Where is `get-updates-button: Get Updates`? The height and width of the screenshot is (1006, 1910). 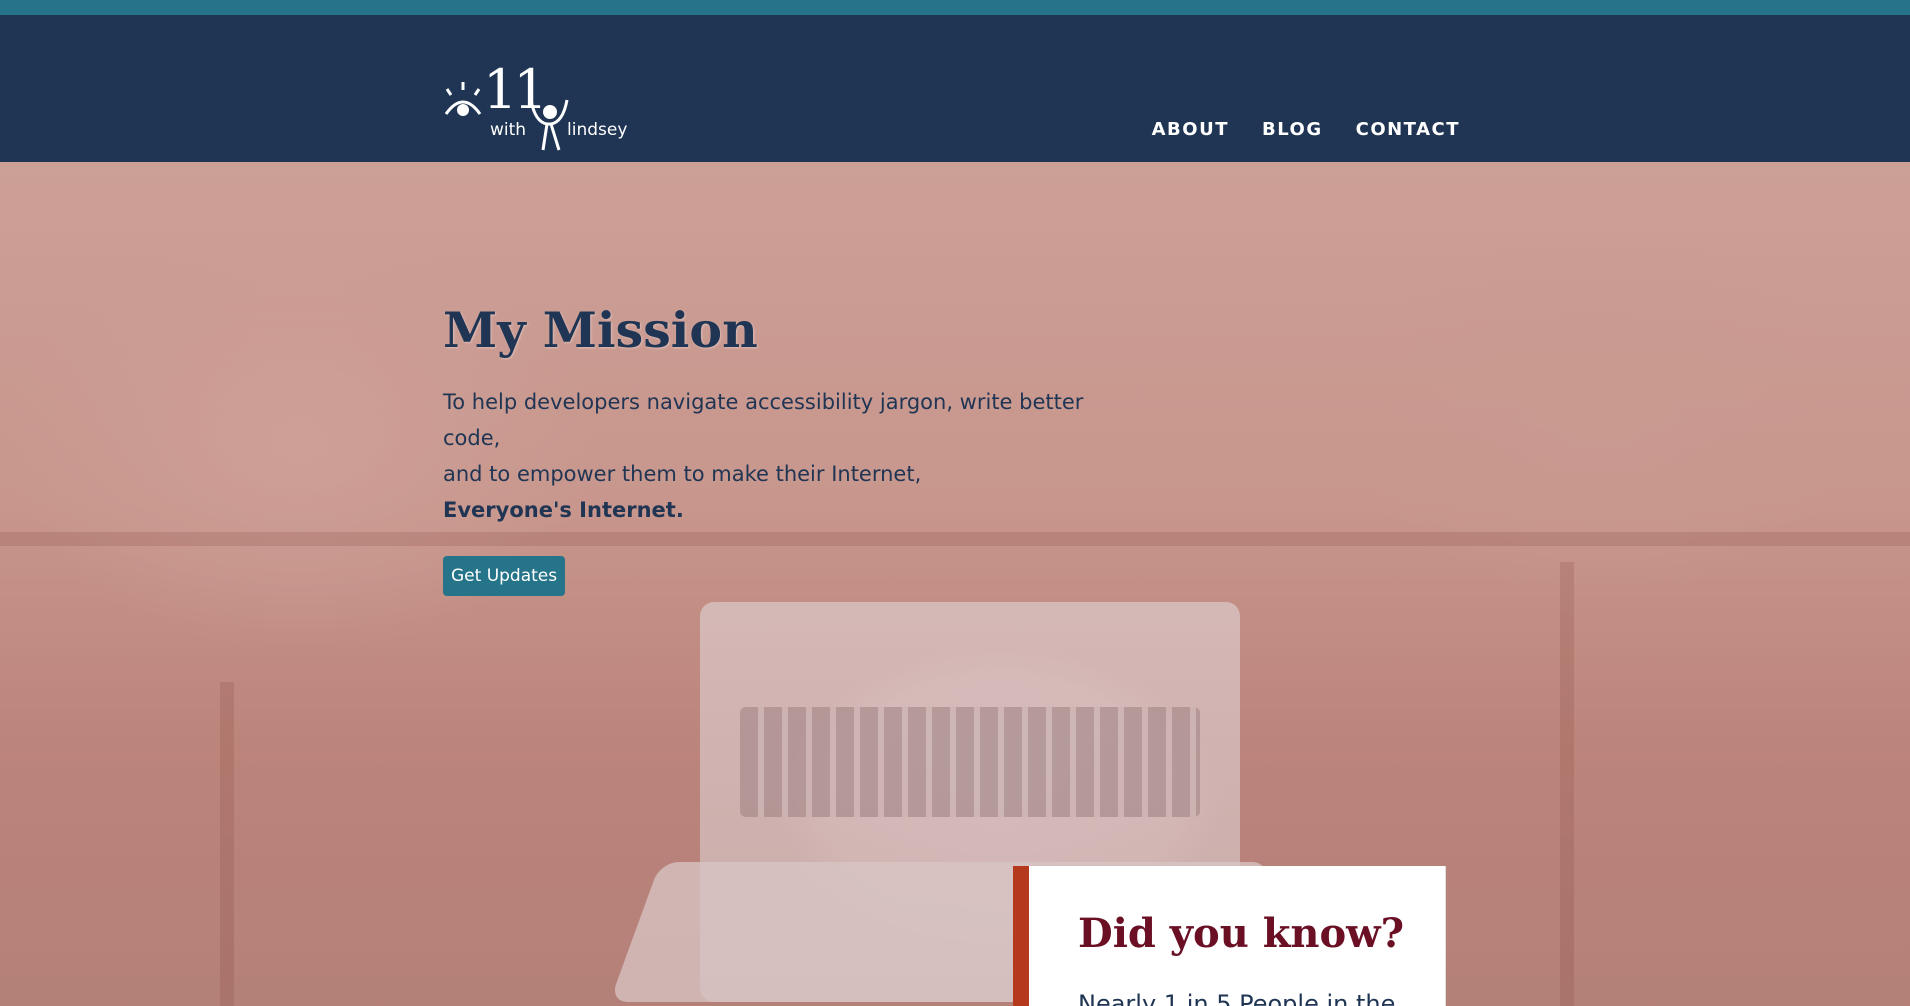
get-updates-button: Get Updates is located at coordinates (504, 576).